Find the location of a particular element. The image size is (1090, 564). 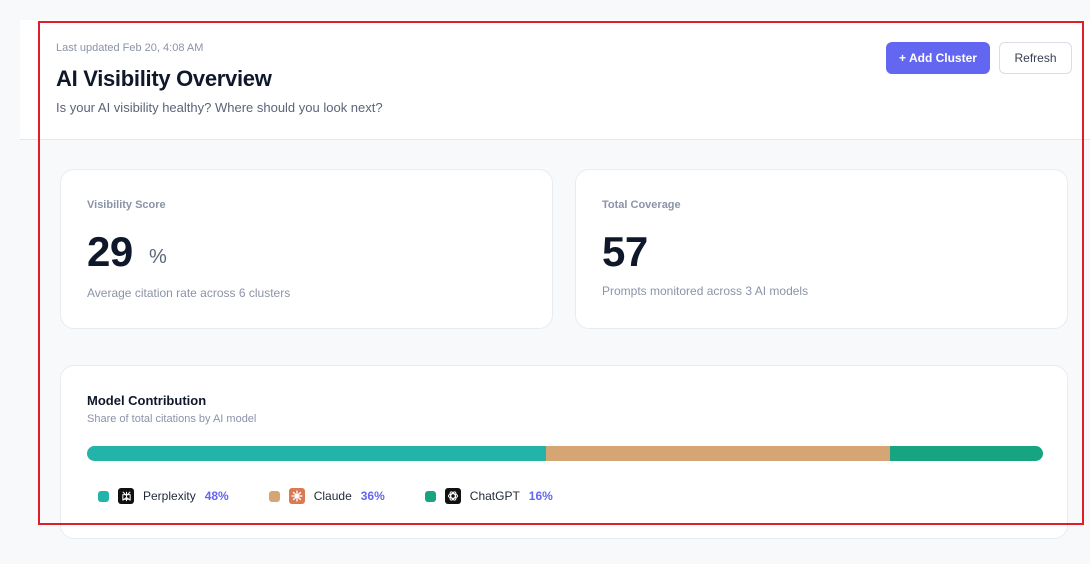

legend-percent-perplexity: 48% is located at coordinates (216, 496).